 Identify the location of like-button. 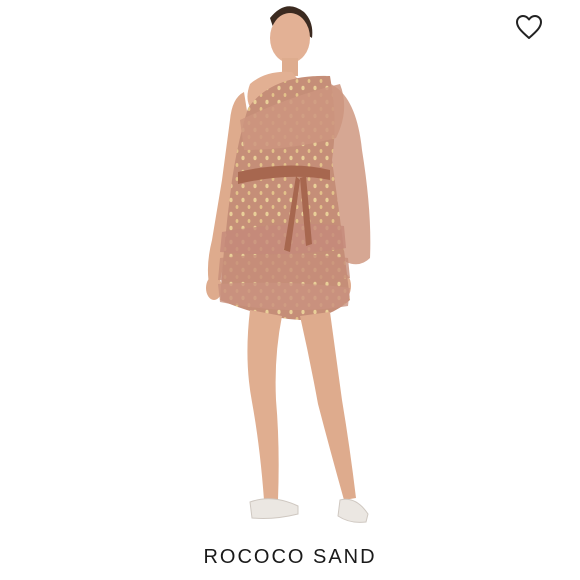
(529, 27).